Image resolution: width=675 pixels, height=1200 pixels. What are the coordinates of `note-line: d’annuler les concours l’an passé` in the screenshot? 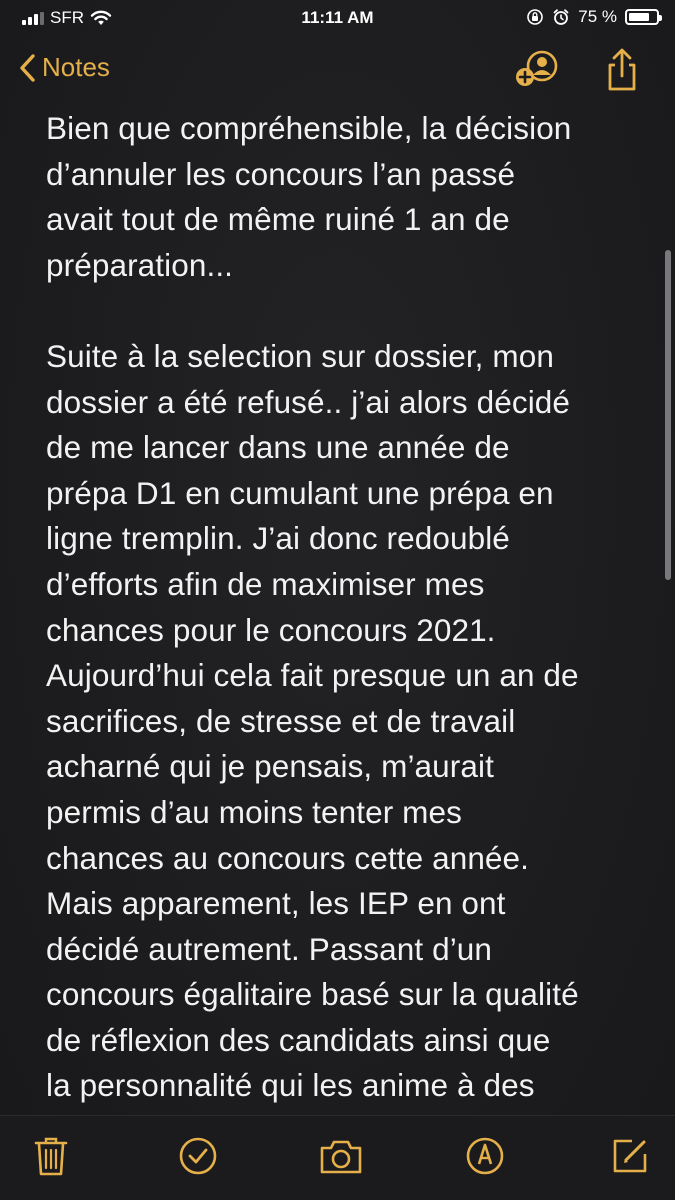 It's located at (281, 173).